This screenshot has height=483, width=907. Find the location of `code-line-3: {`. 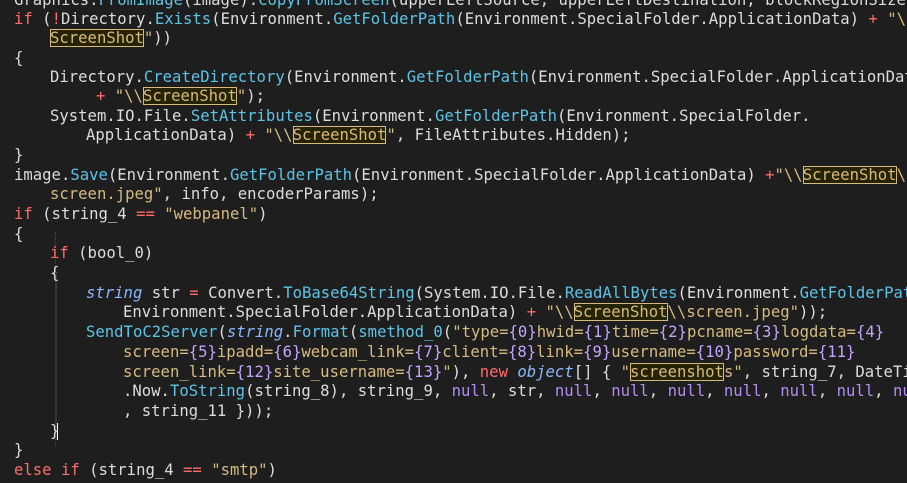

code-line-3: { is located at coordinates (19, 58).